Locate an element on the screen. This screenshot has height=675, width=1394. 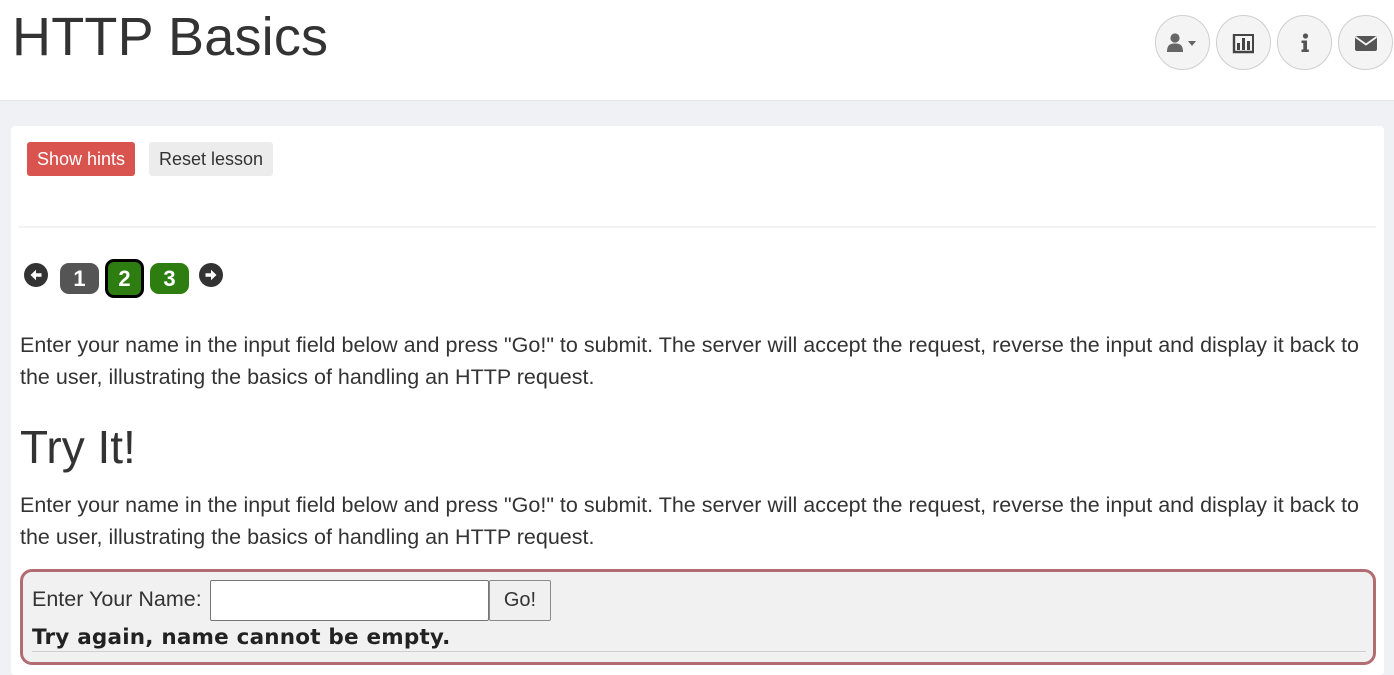
feedback-divider is located at coordinates (699, 651).